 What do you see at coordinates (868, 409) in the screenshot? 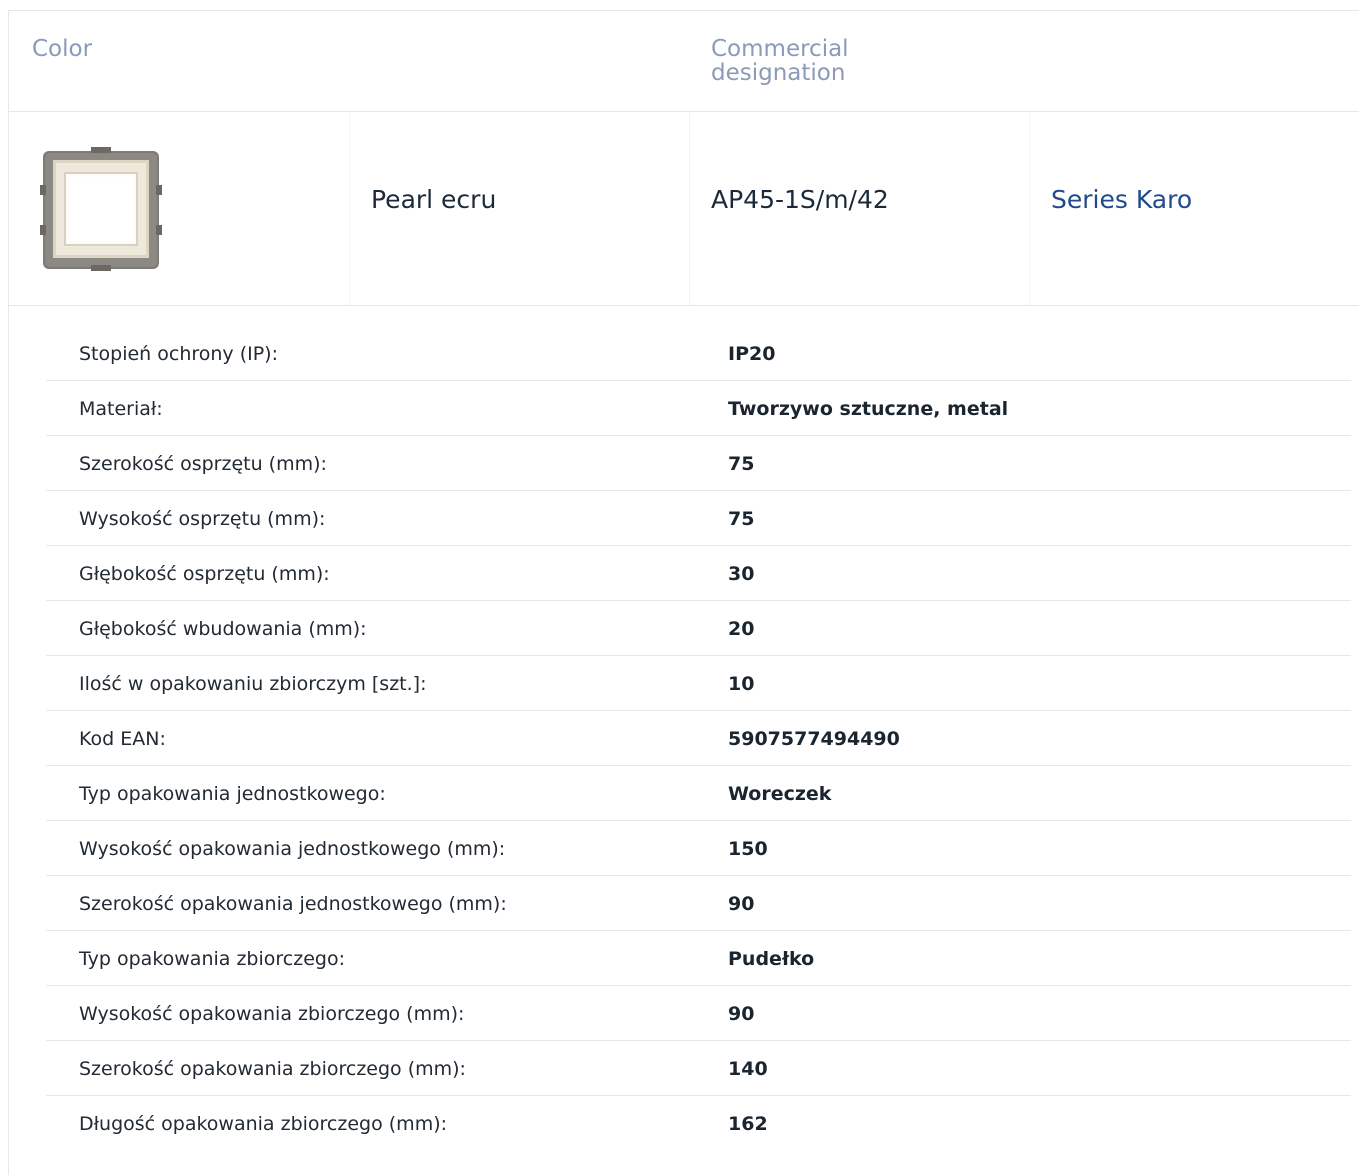
I see `spec-value: Tworzywo sztuczne, metal` at bounding box center [868, 409].